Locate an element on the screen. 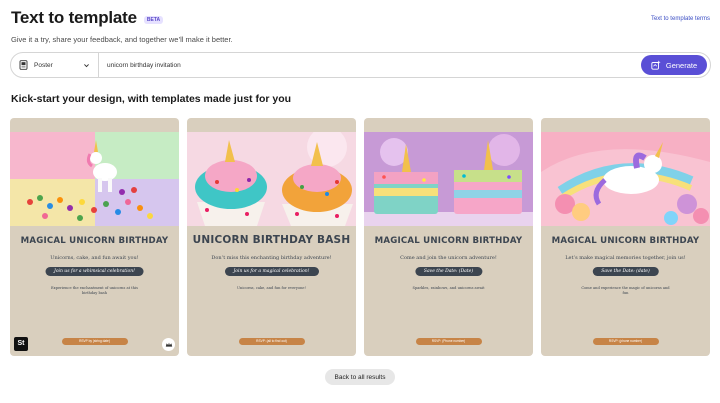 The height and width of the screenshot is (403, 720). page-title: Text to template is located at coordinates (74, 17).